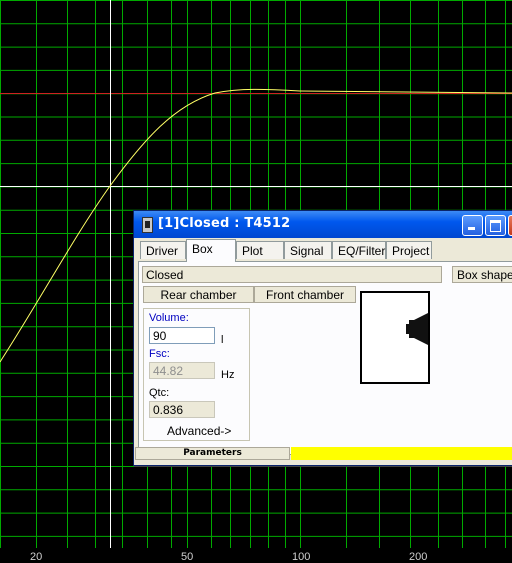  Describe the element at coordinates (305, 294) in the screenshot. I see `front-chamber-button: Front chamber` at that location.